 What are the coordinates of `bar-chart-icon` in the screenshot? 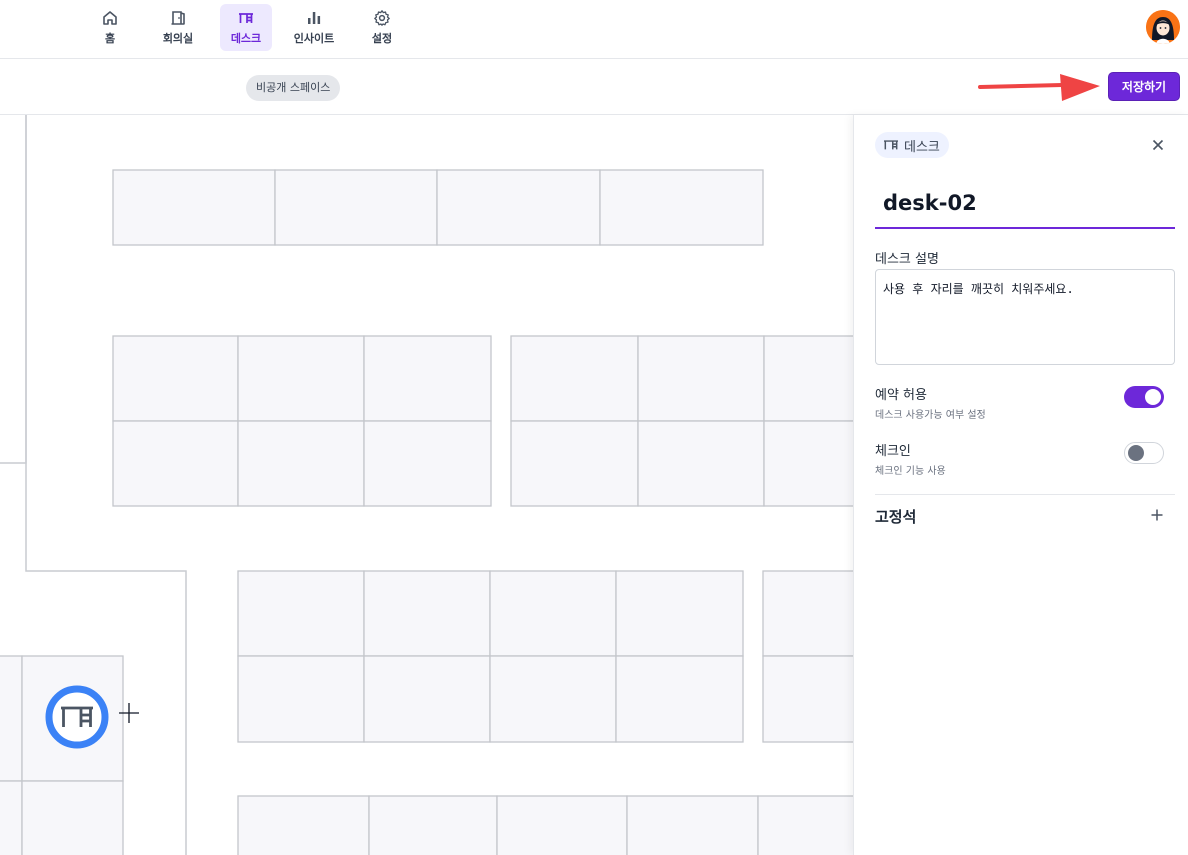 It's located at (314, 18).